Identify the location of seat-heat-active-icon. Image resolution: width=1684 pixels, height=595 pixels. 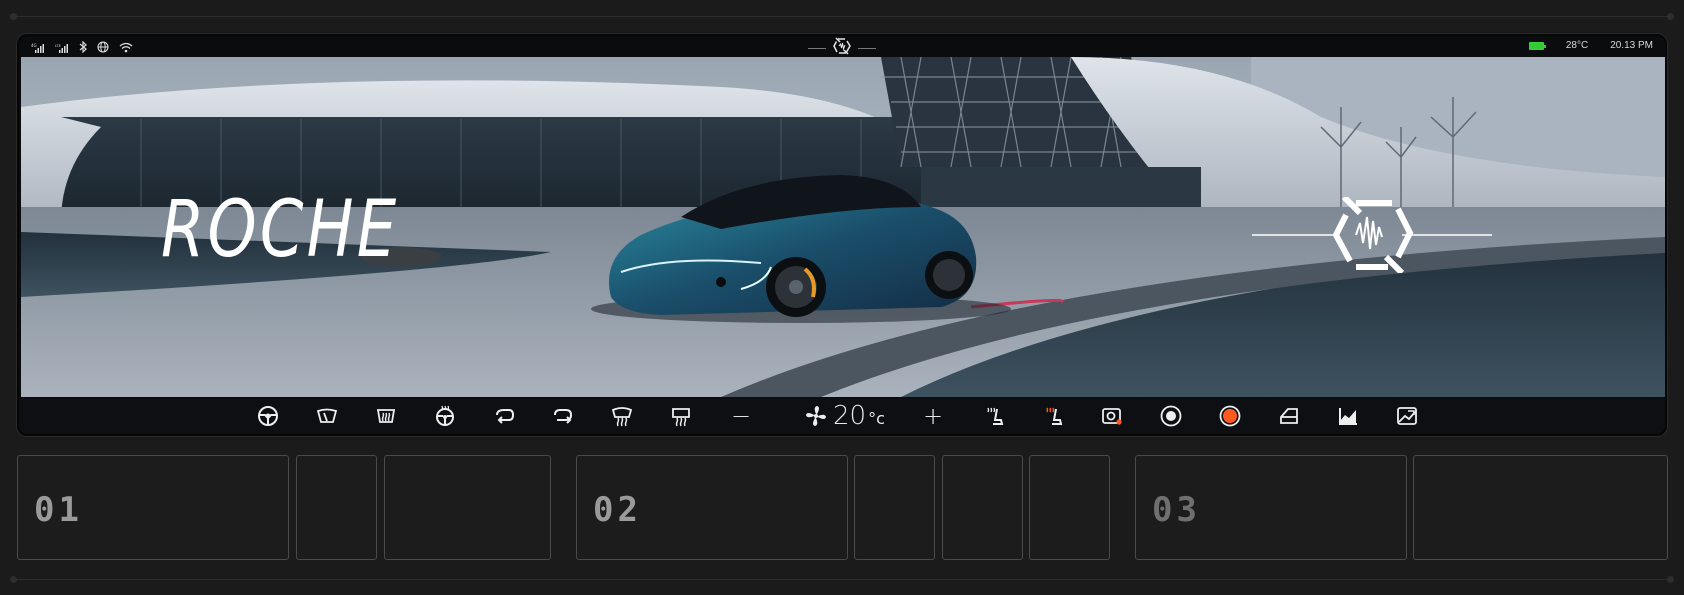
(1053, 416).